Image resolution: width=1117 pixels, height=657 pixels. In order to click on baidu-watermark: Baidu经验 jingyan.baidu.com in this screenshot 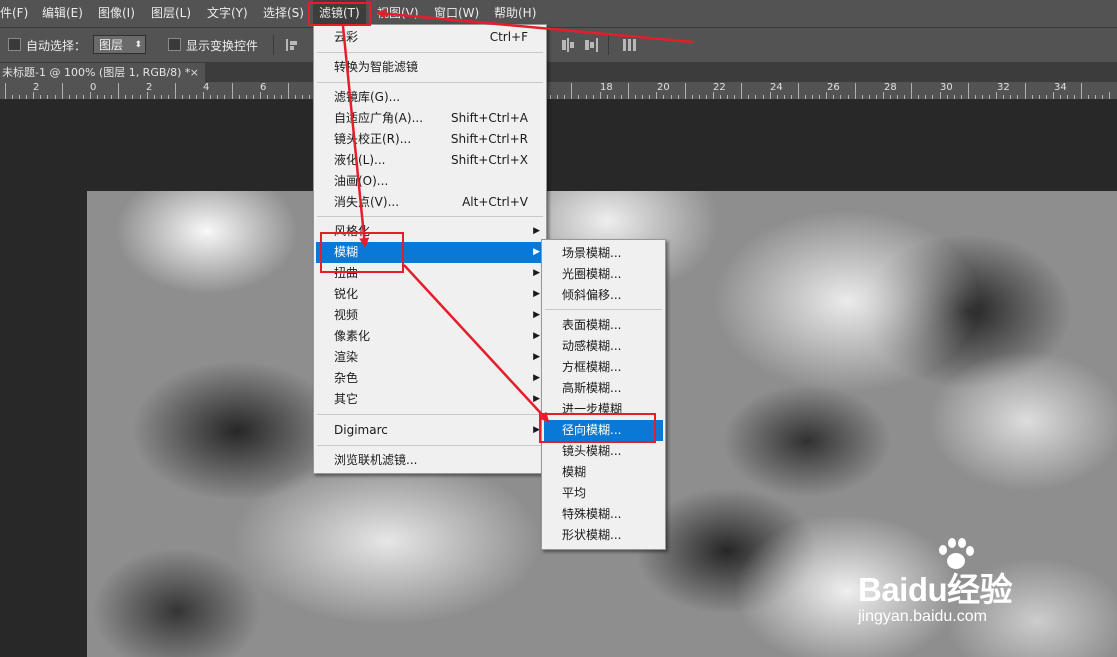, I will do `click(958, 583)`.